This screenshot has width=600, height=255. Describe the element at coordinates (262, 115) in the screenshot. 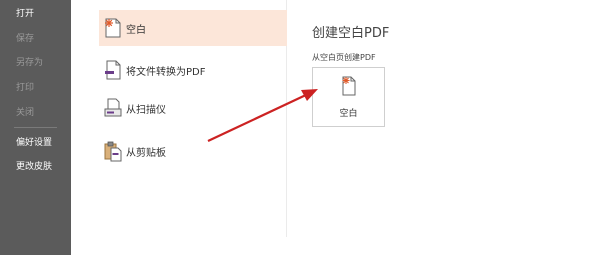

I see `annotation-arrow` at that location.